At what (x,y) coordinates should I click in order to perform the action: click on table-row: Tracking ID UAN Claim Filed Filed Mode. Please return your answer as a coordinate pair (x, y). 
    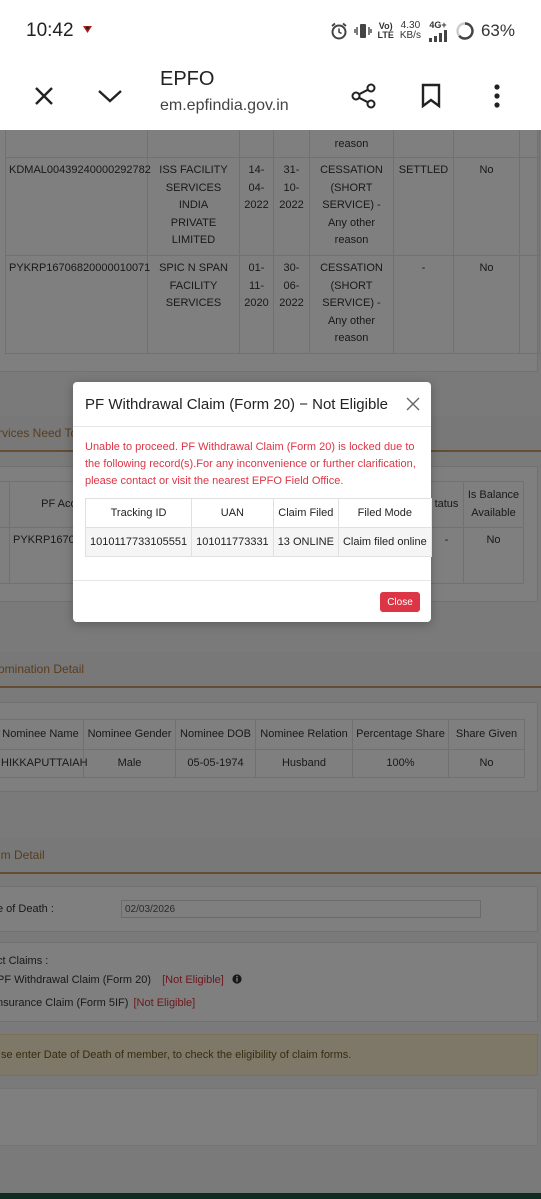
    Looking at the image, I should click on (258, 513).